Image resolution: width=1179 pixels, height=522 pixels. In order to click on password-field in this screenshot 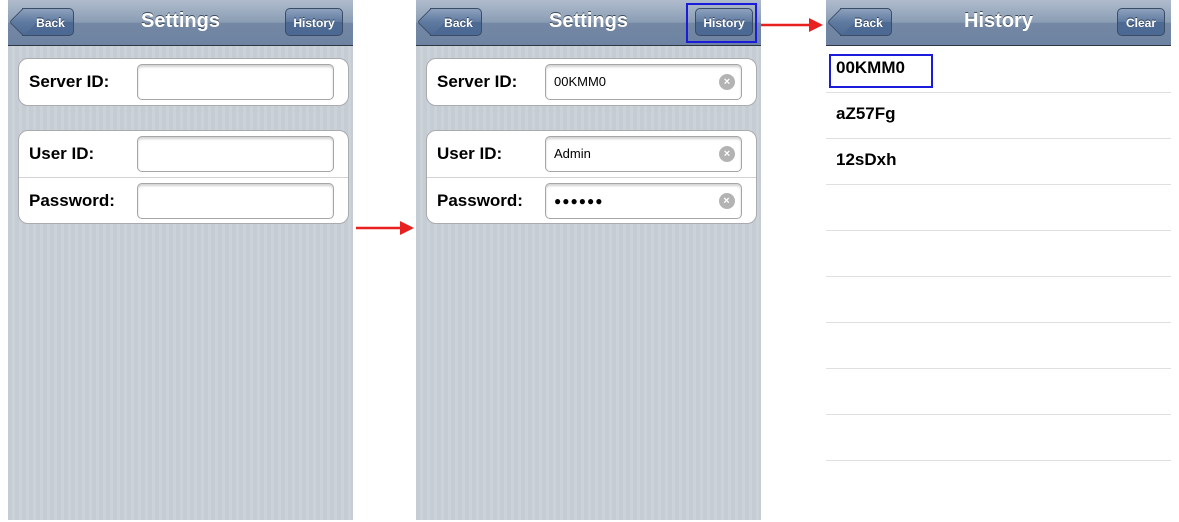, I will do `click(235, 201)`.